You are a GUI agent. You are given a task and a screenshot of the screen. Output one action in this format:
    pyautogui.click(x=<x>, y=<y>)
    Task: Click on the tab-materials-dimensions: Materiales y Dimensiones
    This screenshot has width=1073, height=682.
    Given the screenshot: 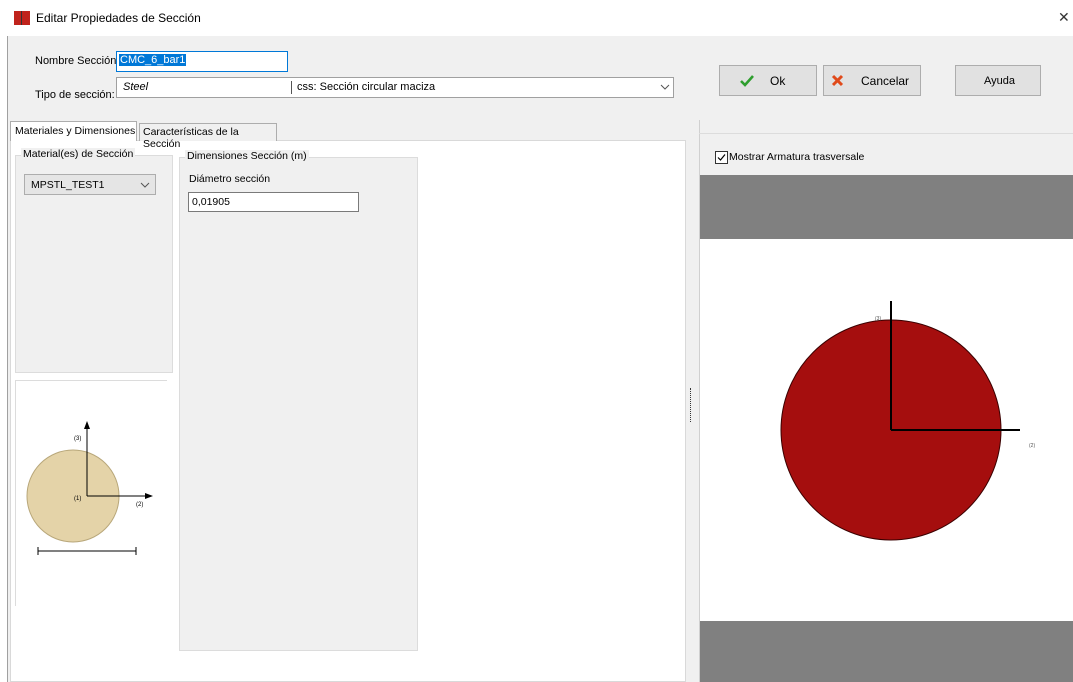 What is the action you would take?
    pyautogui.click(x=73, y=131)
    